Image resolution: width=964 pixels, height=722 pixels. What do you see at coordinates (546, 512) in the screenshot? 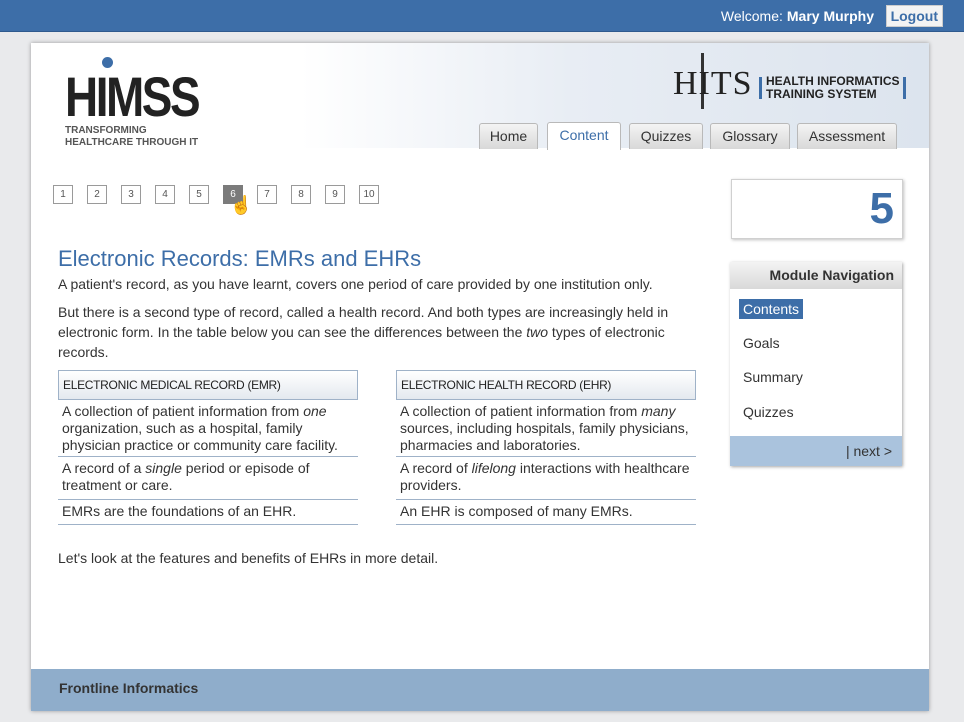
I see `ehr-row-3: An EHR is composed of many EMRs.` at bounding box center [546, 512].